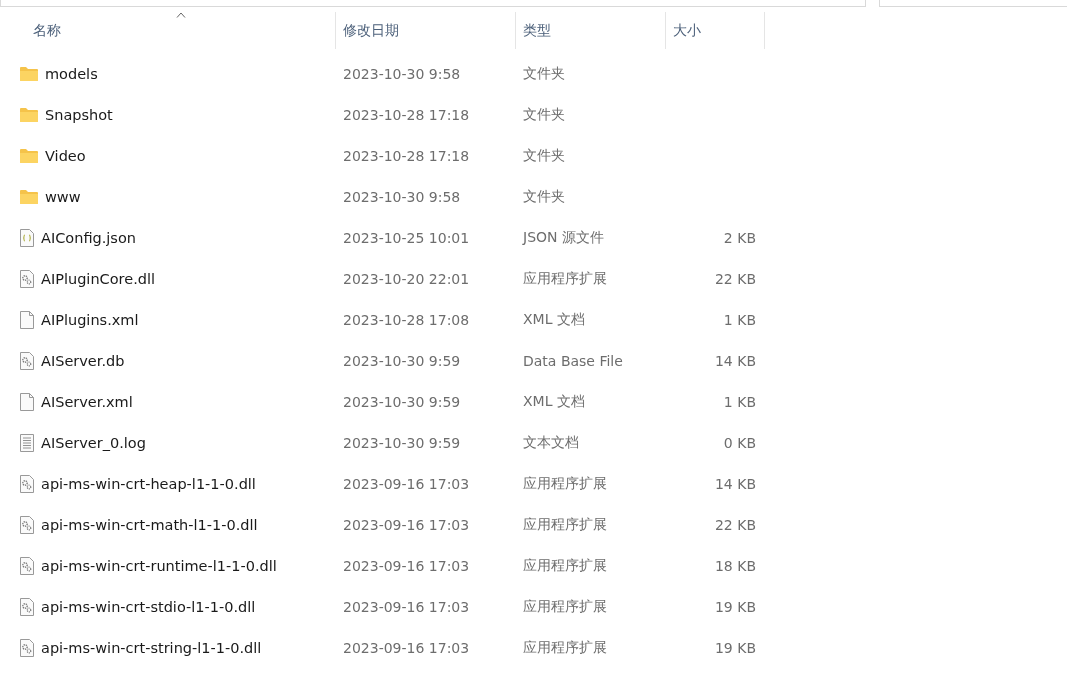 The width and height of the screenshot is (1067, 684). Describe the element at coordinates (563, 237) in the screenshot. I see `file-type: JSON 源文件` at that location.